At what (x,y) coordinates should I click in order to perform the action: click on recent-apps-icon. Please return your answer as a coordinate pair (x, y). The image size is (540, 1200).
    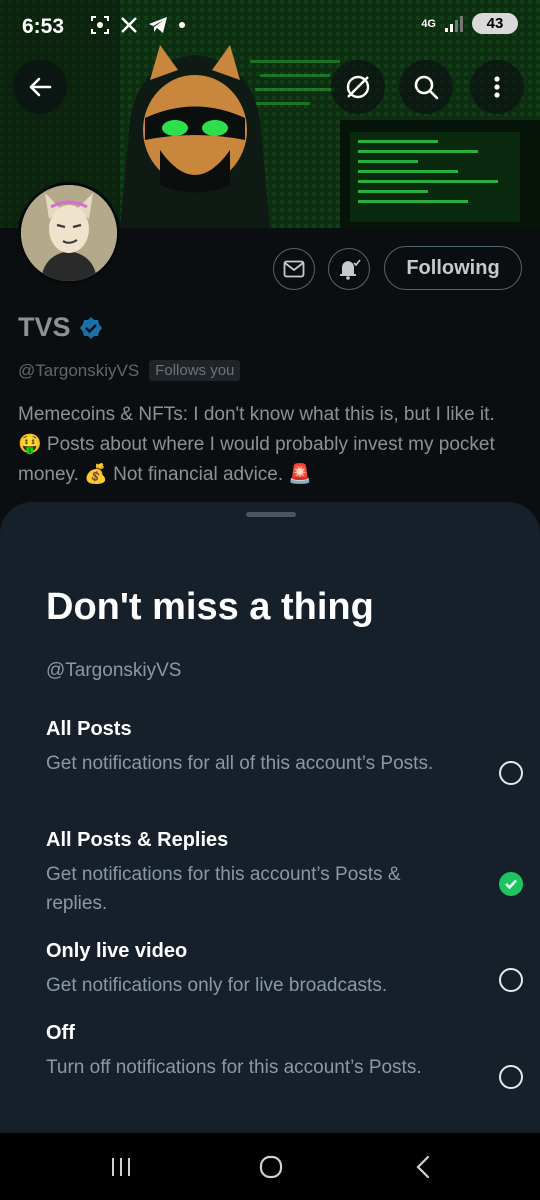
    Looking at the image, I should click on (121, 1167).